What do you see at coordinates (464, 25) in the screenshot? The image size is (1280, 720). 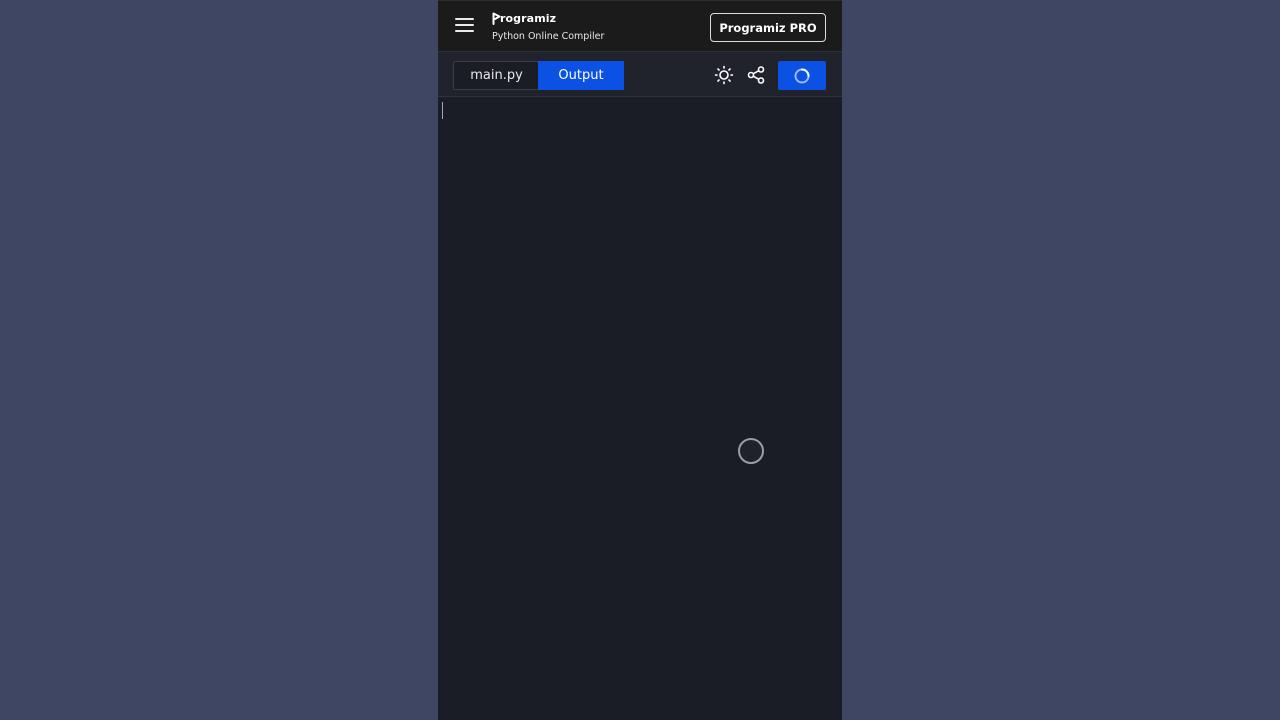 I see `menu-icon` at bounding box center [464, 25].